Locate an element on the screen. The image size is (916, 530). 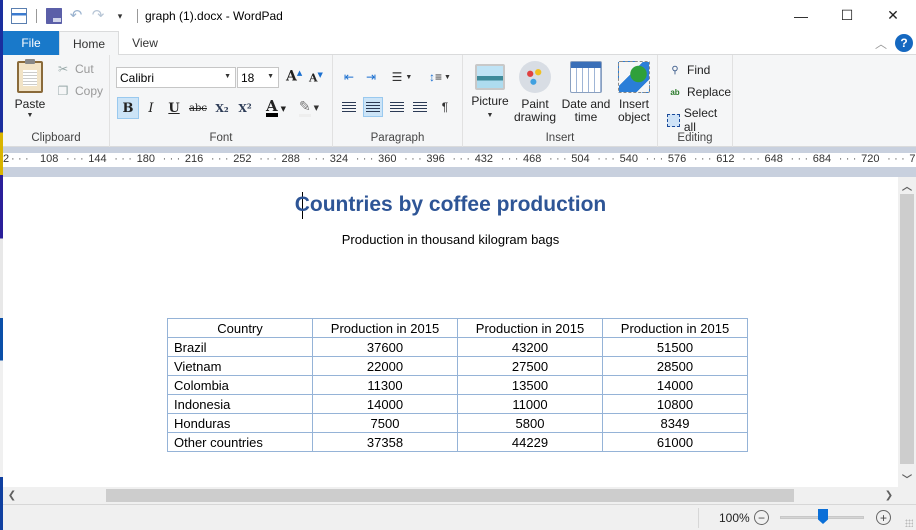
tab-file: File is located at coordinates (31, 43).